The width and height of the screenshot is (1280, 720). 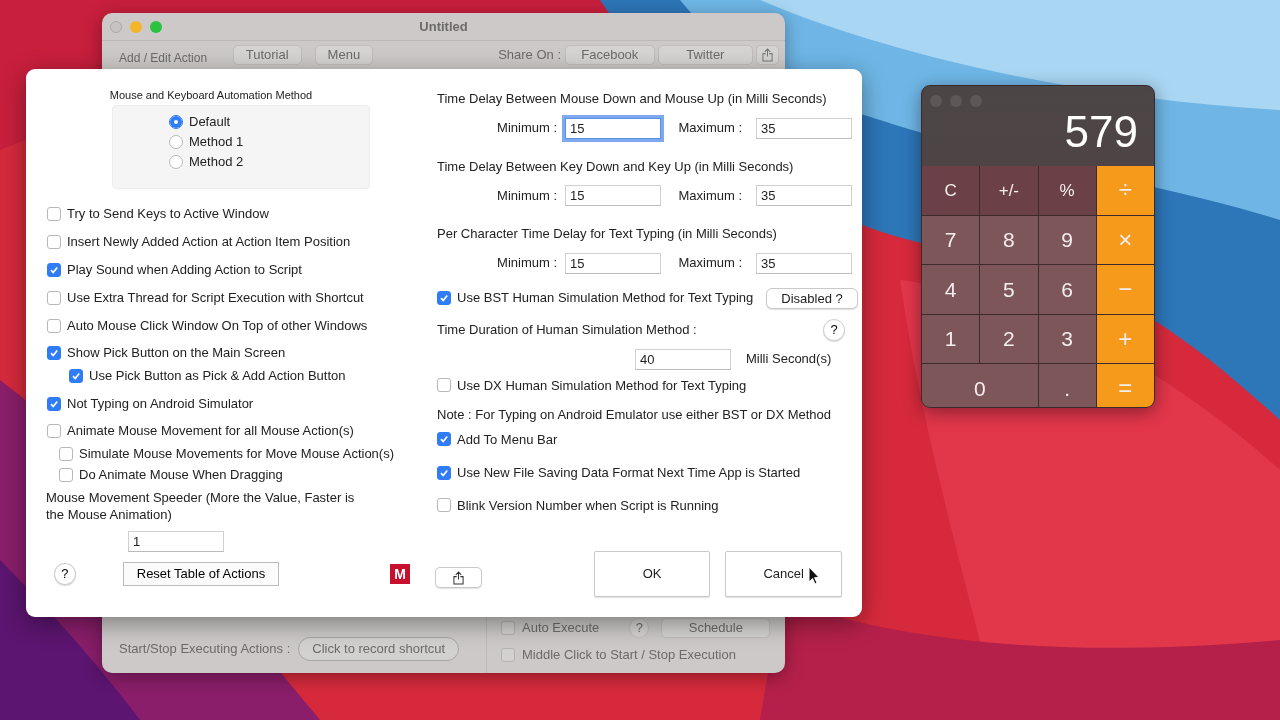 What do you see at coordinates (181, 475) in the screenshot?
I see `checkbox-label: Do Animate Mouse When Dragging` at bounding box center [181, 475].